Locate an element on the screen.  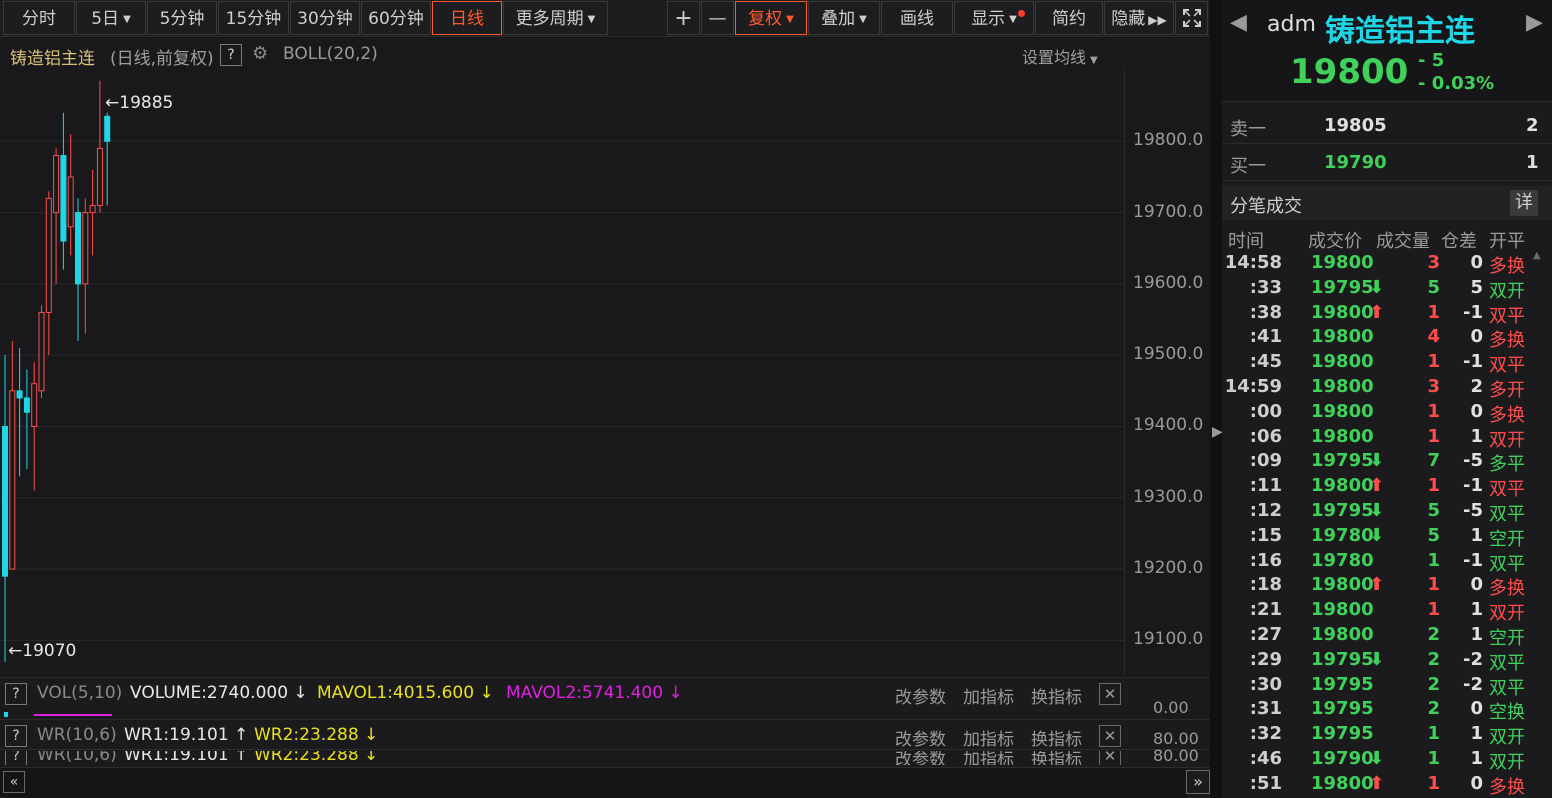
draw-line-button: 画线 is located at coordinates (917, 18).